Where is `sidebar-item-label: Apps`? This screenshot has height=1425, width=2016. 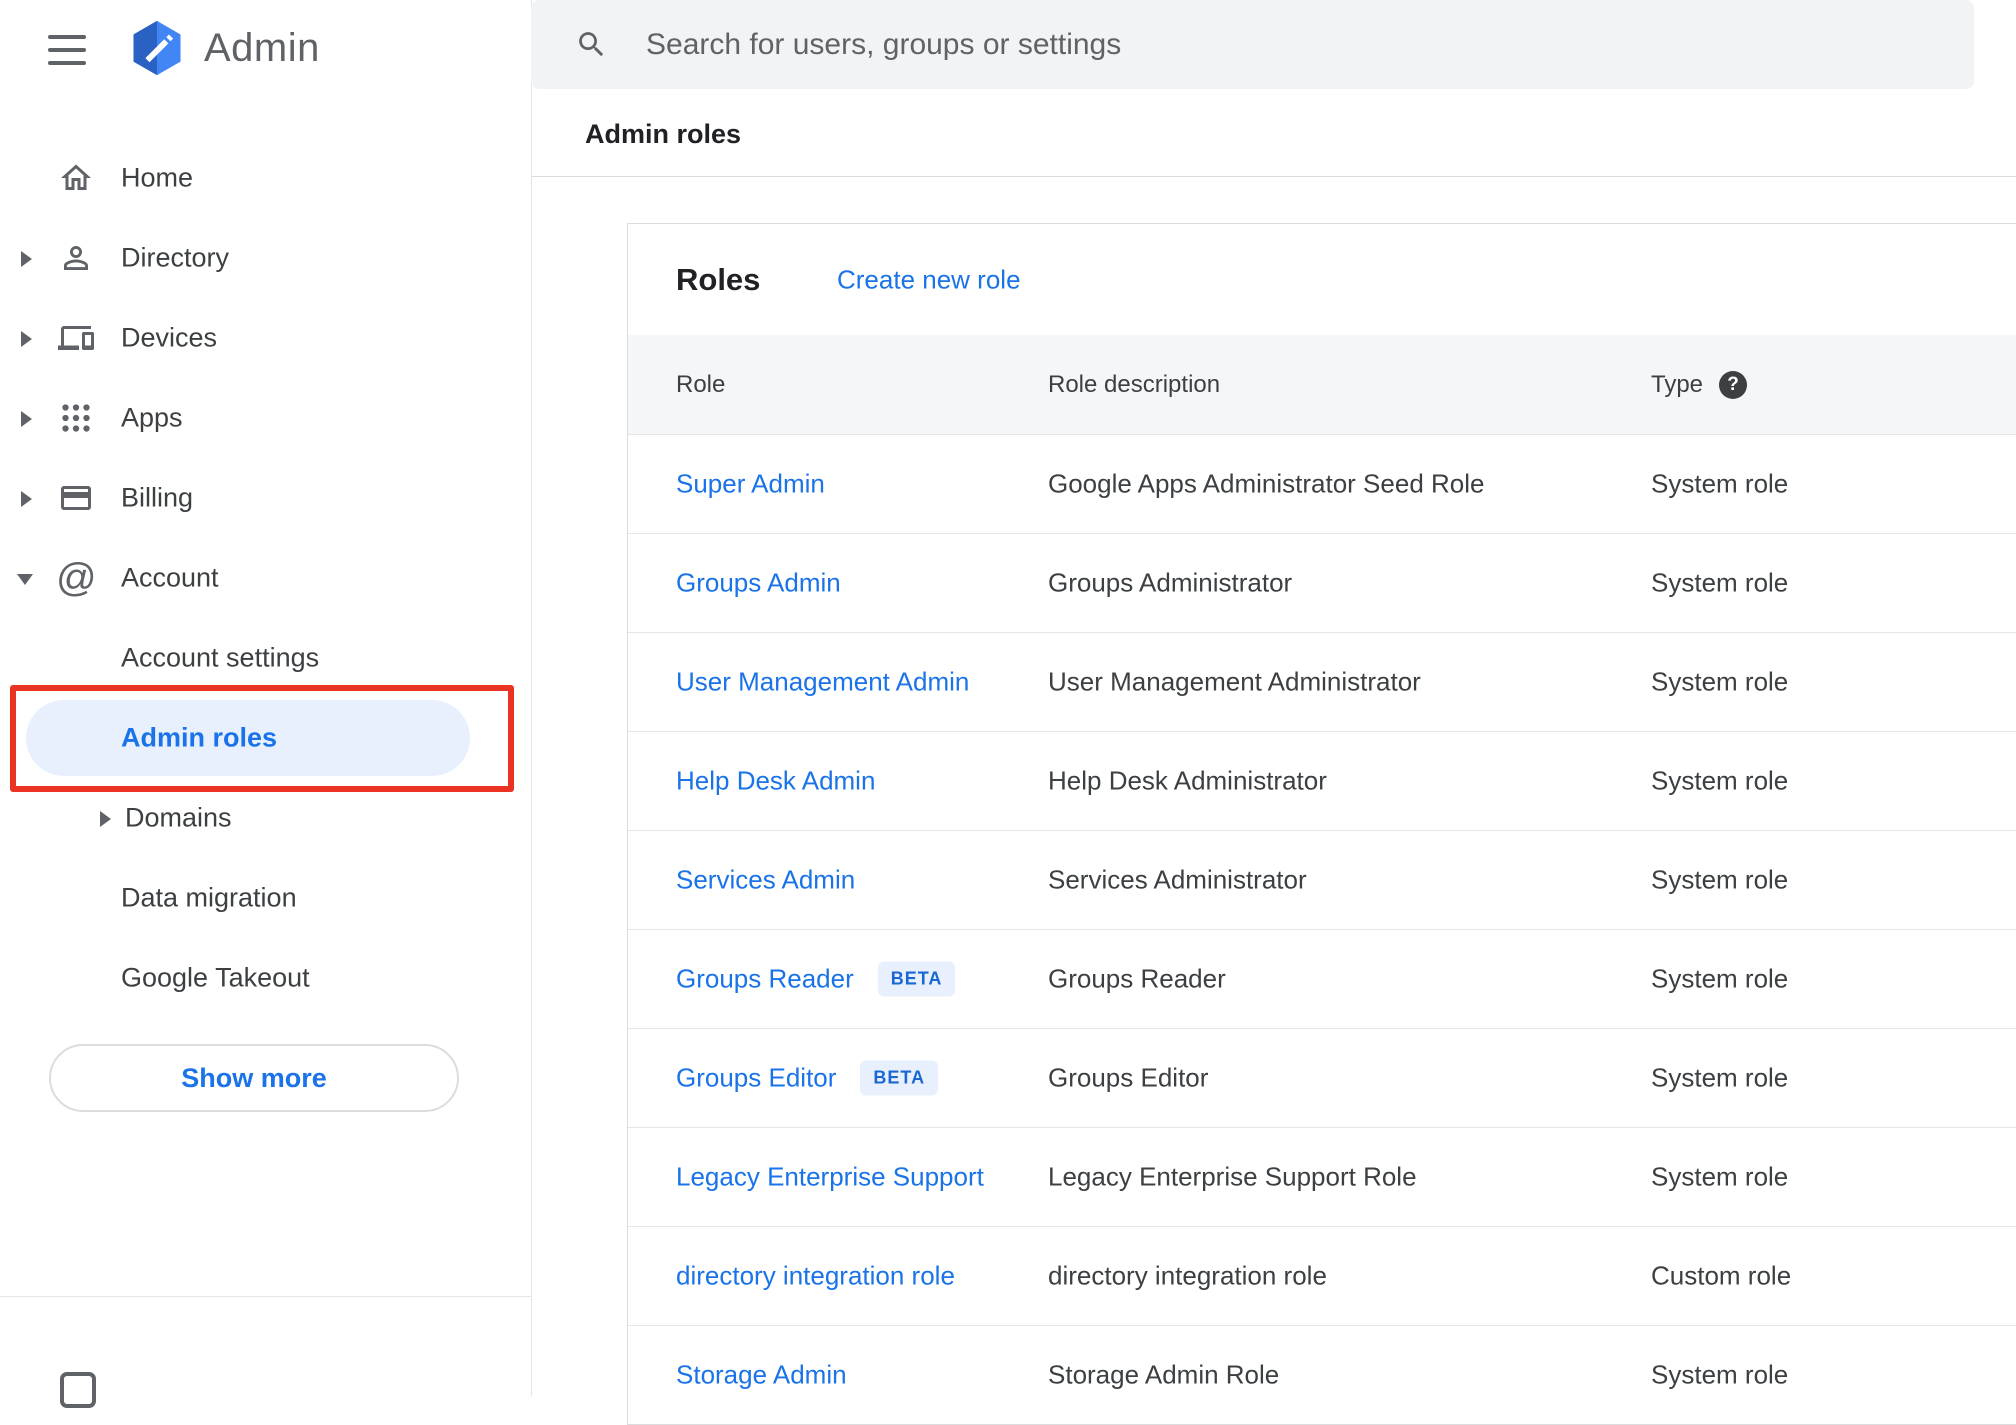
sidebar-item-label: Apps is located at coordinates (152, 417).